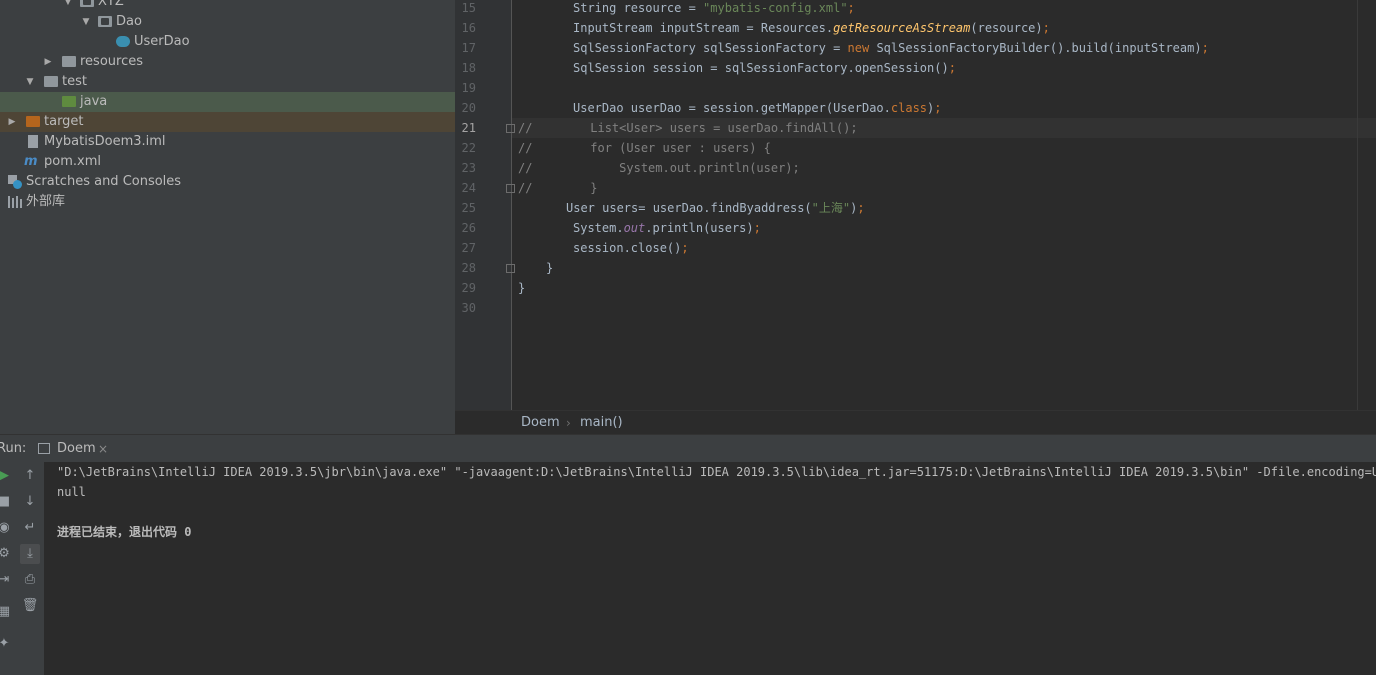  Describe the element at coordinates (31, 568) in the screenshot. I see `run-toolbar-inner: ↑ ↓ ↵ ⤓ ⎙ 🗑` at that location.